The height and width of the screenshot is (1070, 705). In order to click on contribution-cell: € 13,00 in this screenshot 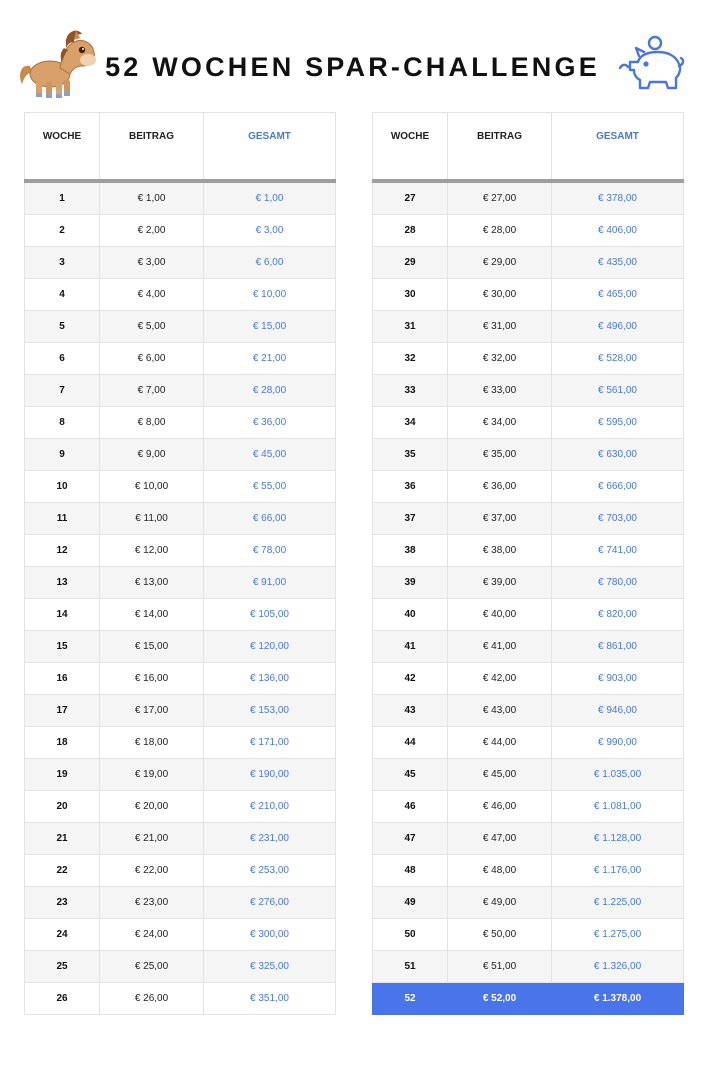, I will do `click(151, 582)`.